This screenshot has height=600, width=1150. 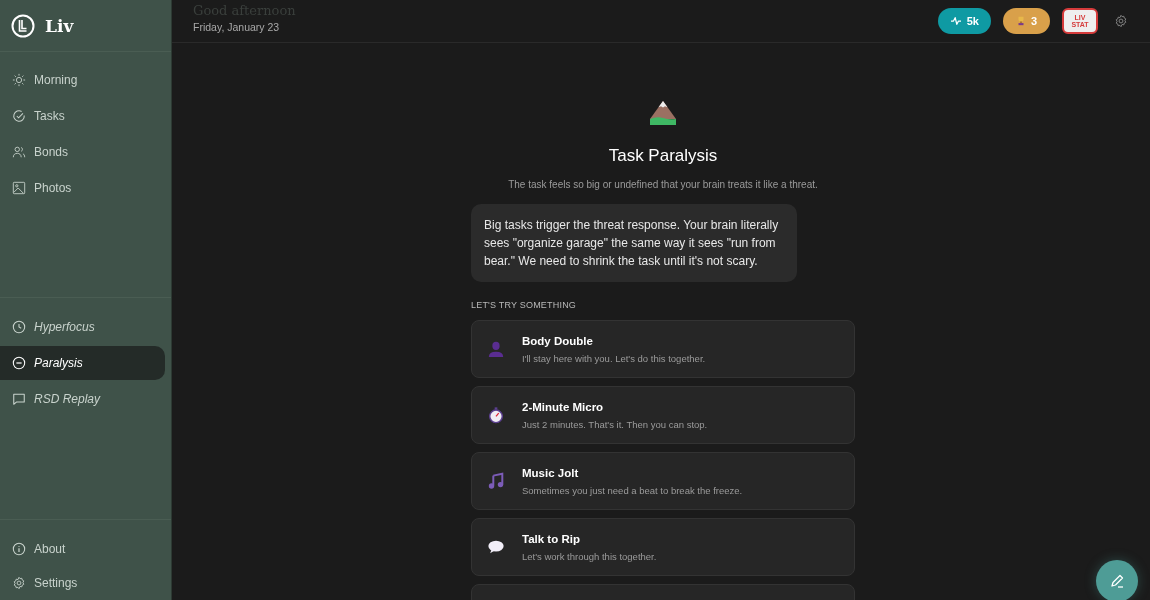 What do you see at coordinates (496, 547) in the screenshot?
I see `speech-bubble-icon` at bounding box center [496, 547].